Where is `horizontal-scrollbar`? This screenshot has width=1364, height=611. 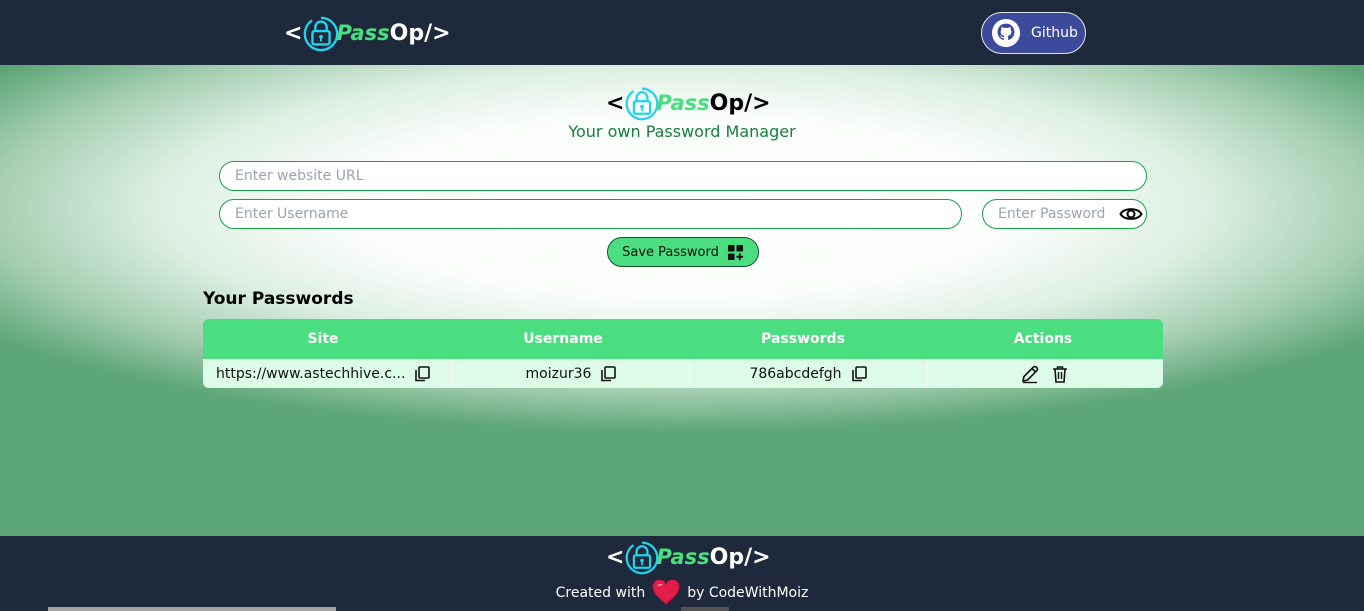 horizontal-scrollbar is located at coordinates (192, 609).